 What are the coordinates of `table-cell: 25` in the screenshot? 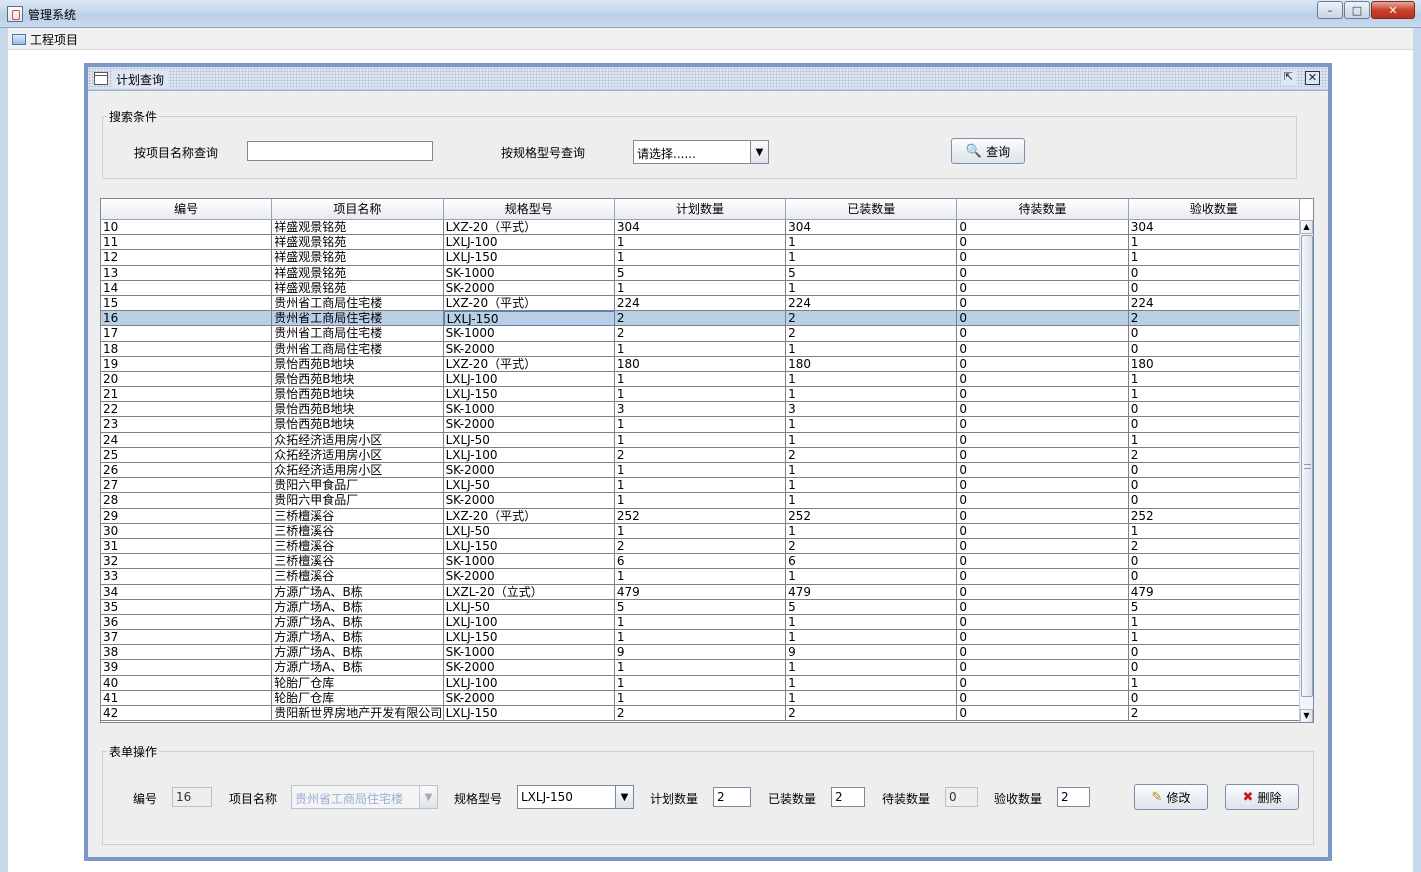 It's located at (187, 455).